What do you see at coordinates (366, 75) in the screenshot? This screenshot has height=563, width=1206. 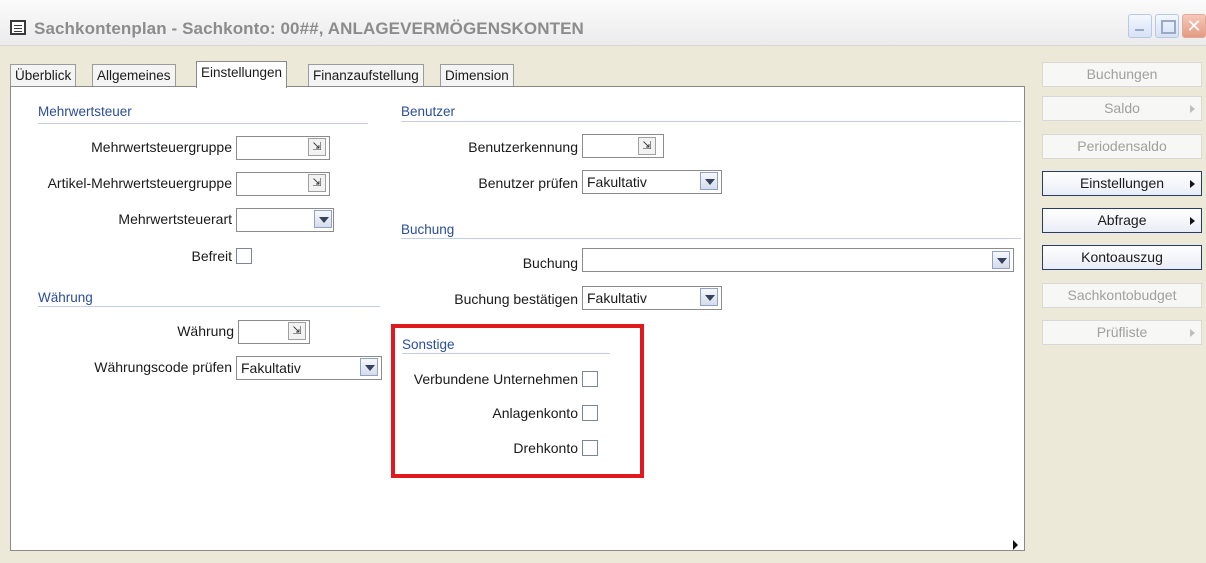 I see `tab-finanzaufstellung: Finanzaufstellung` at bounding box center [366, 75].